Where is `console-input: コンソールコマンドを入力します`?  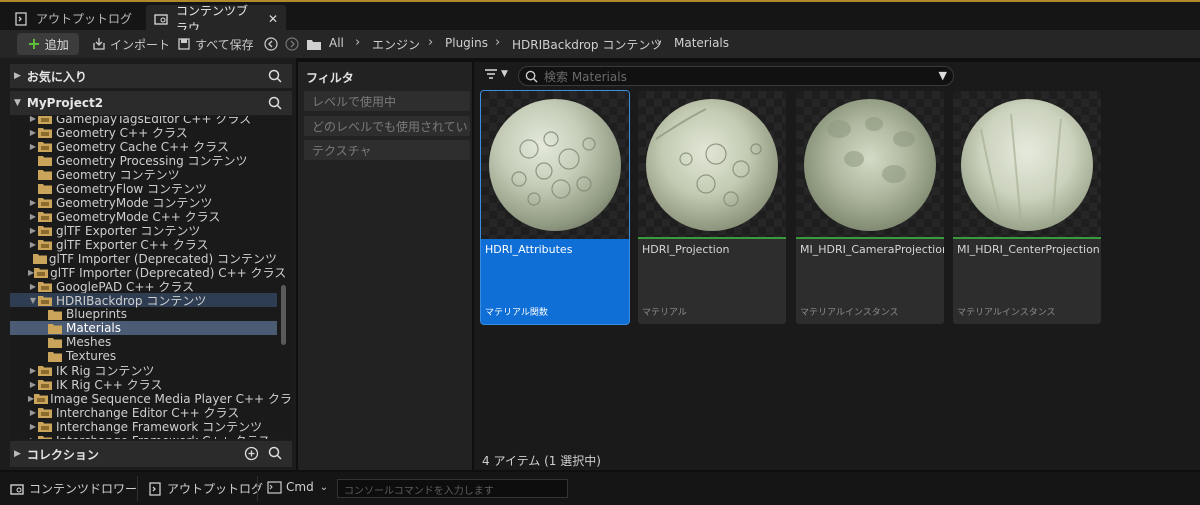
console-input: コンソールコマンドを入力します is located at coordinates (452, 488).